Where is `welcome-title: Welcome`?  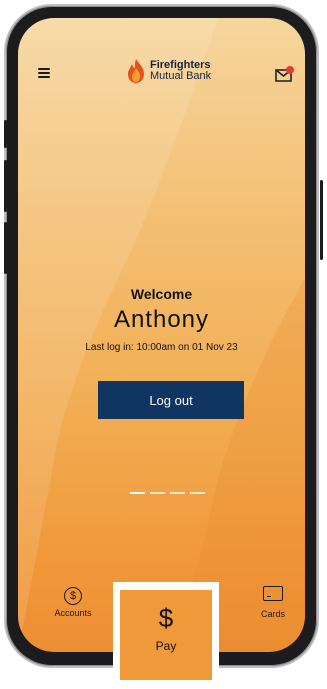
welcome-title: Welcome is located at coordinates (161, 294).